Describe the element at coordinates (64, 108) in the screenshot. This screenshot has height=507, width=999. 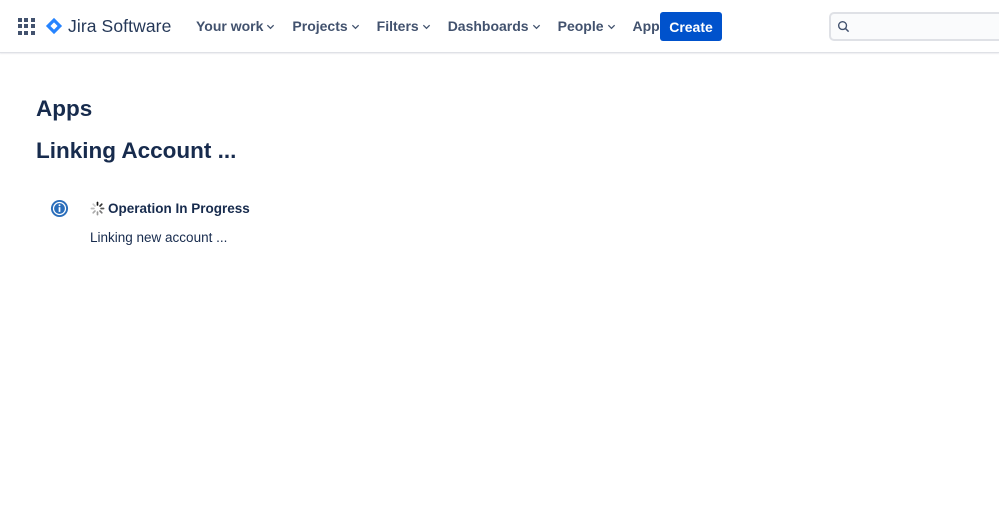
I see `page-title: Apps` at that location.